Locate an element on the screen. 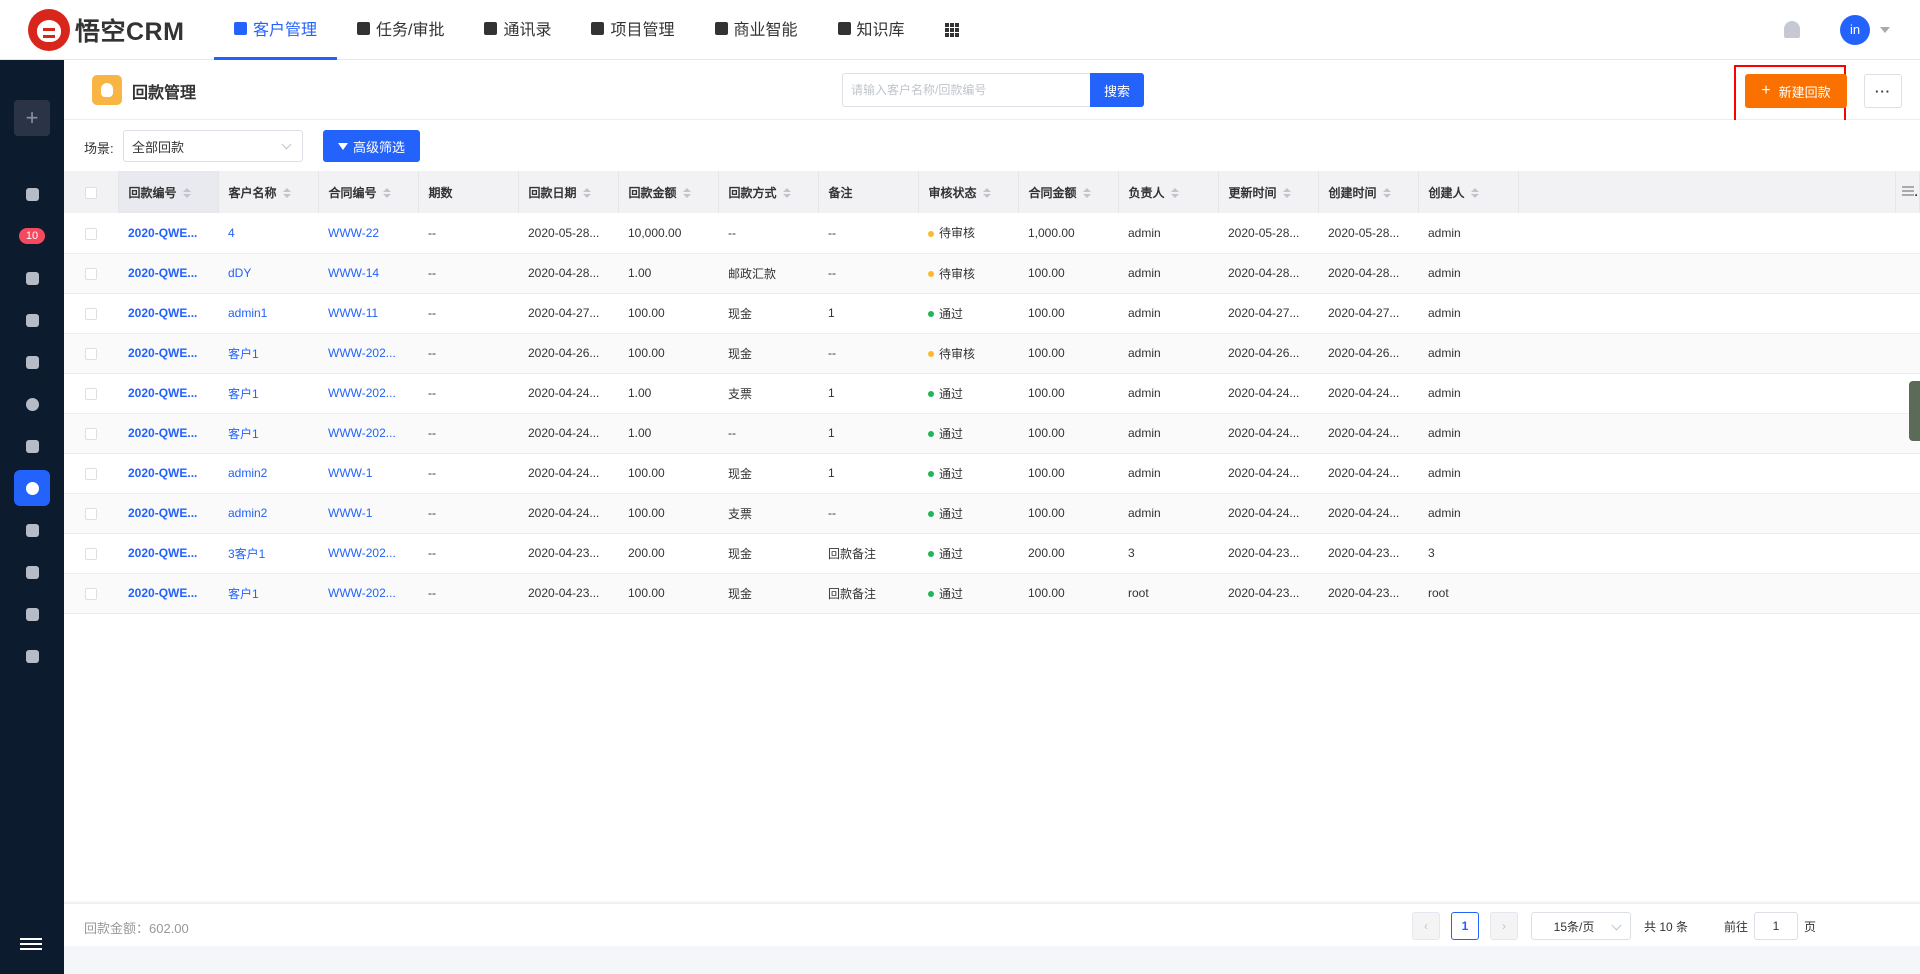 The height and width of the screenshot is (974, 1920). column-settings-icon is located at coordinates (1908, 191).